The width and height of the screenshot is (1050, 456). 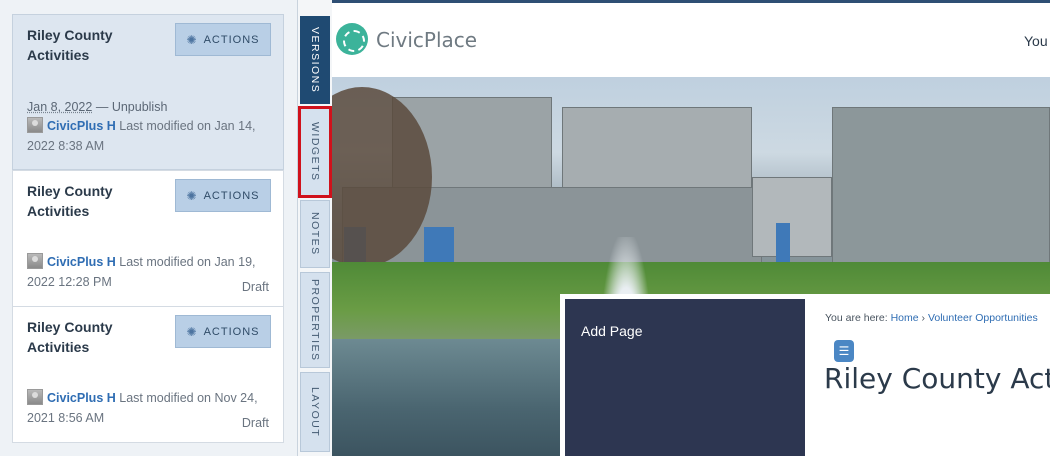 What do you see at coordinates (937, 378) in the screenshot?
I see `page-title: Riley County Act` at bounding box center [937, 378].